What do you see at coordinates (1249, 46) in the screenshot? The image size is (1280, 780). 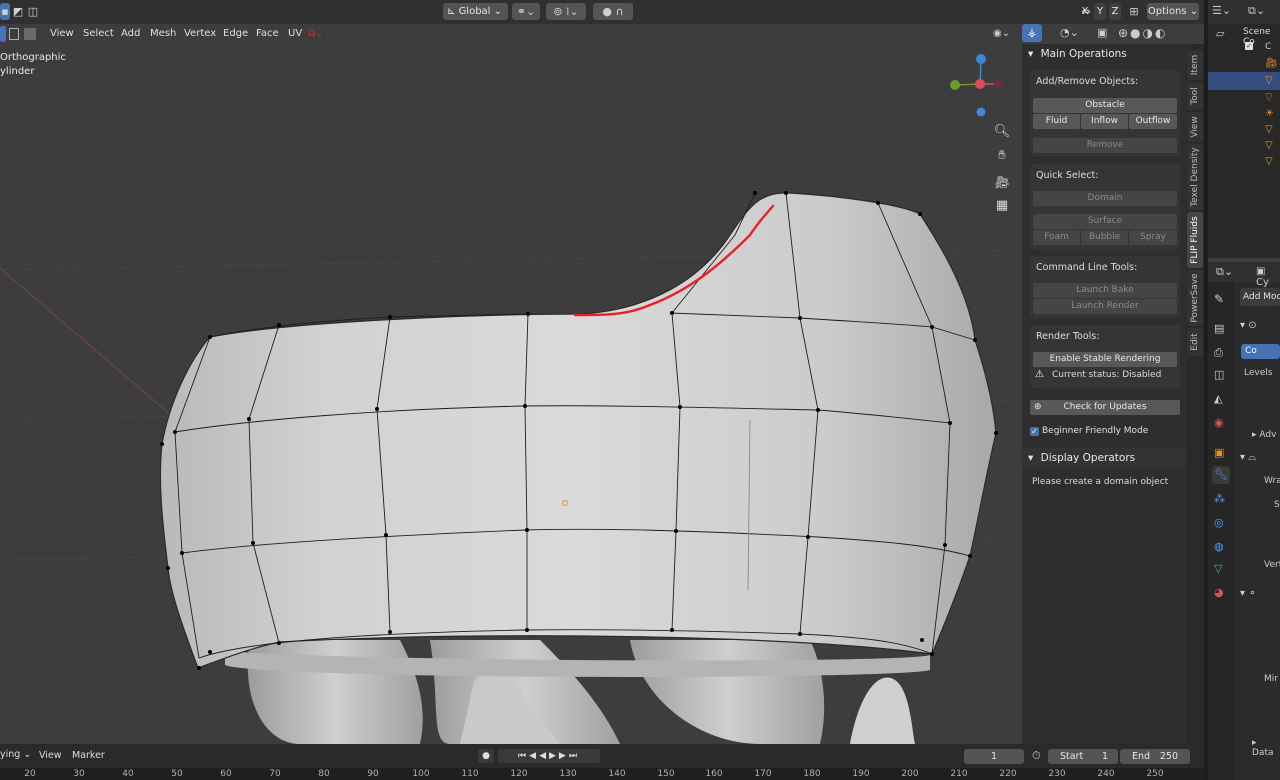 I see `collection-checkbox: ✓` at bounding box center [1249, 46].